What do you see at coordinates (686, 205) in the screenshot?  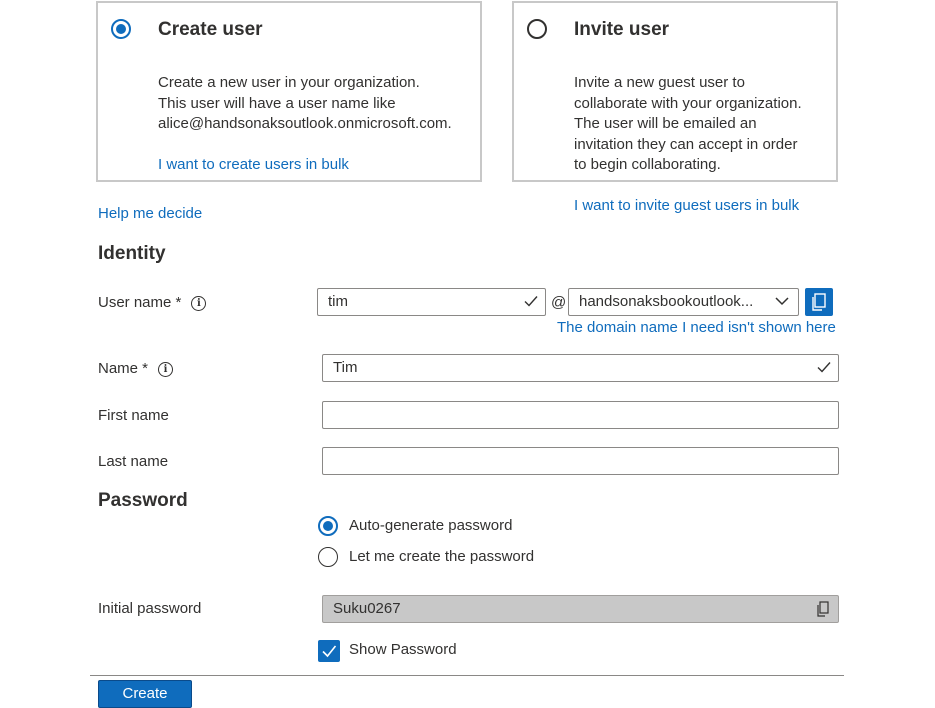 I see `invite-users-bulk-link: I want to invite guest users in bulk` at bounding box center [686, 205].